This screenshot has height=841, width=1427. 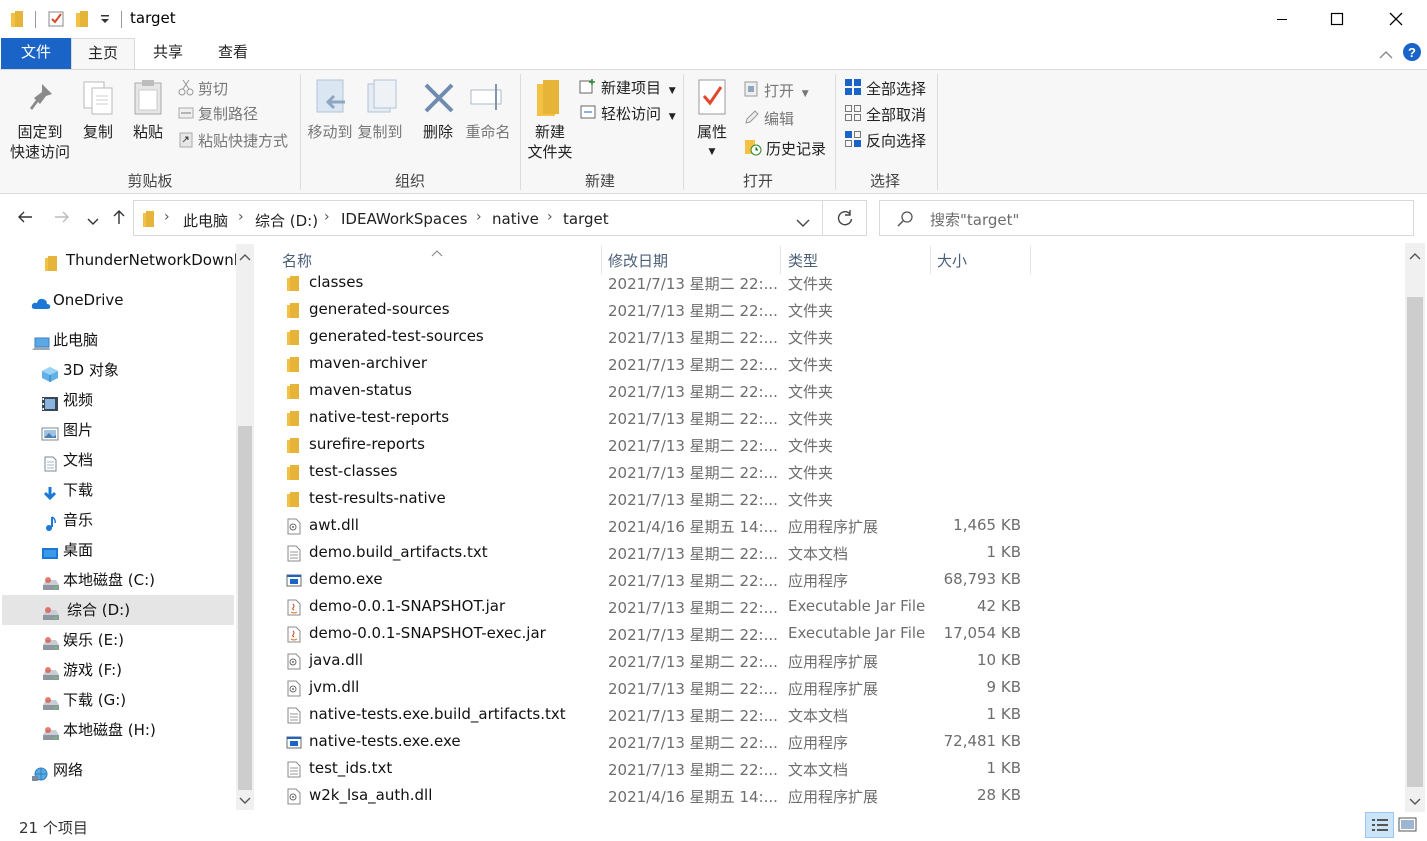 I want to click on help-icon: ?, so click(x=1412, y=54).